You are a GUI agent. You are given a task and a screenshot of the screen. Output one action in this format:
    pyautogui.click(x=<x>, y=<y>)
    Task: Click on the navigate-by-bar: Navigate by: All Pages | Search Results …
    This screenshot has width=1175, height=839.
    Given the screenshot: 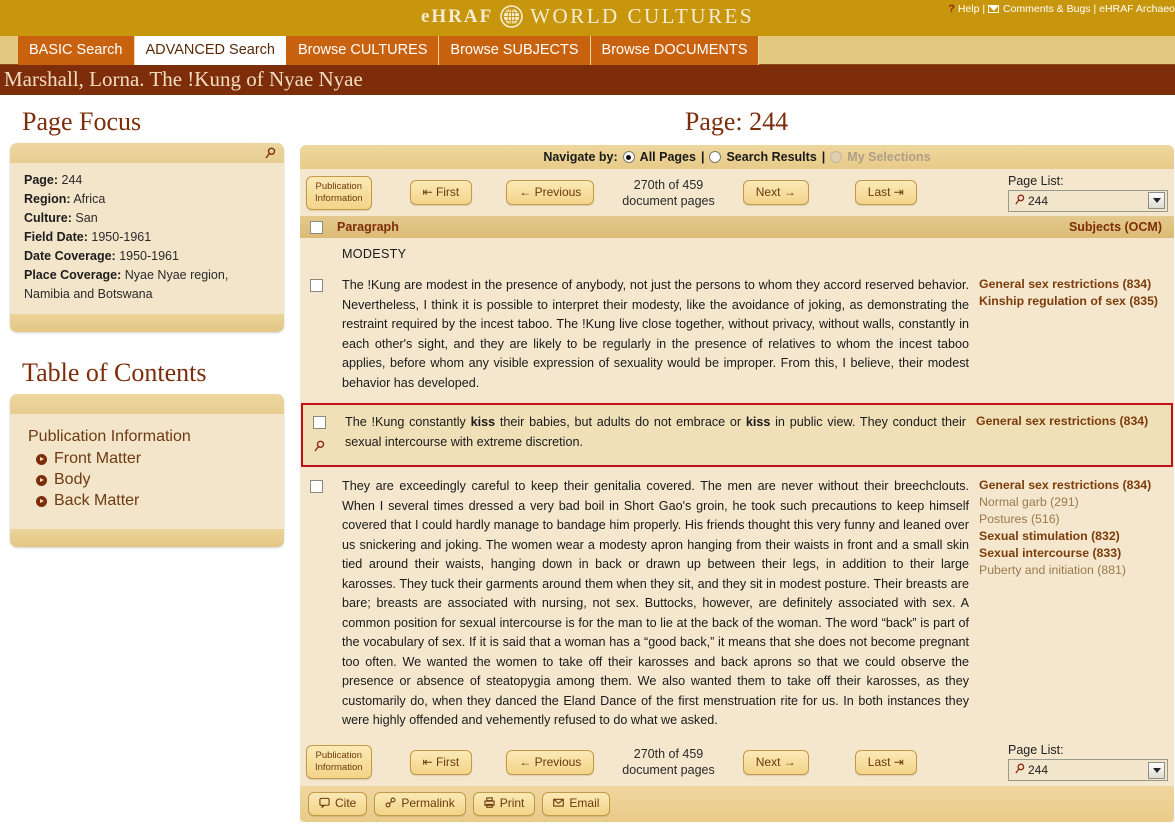 What is the action you would take?
    pyautogui.click(x=737, y=157)
    